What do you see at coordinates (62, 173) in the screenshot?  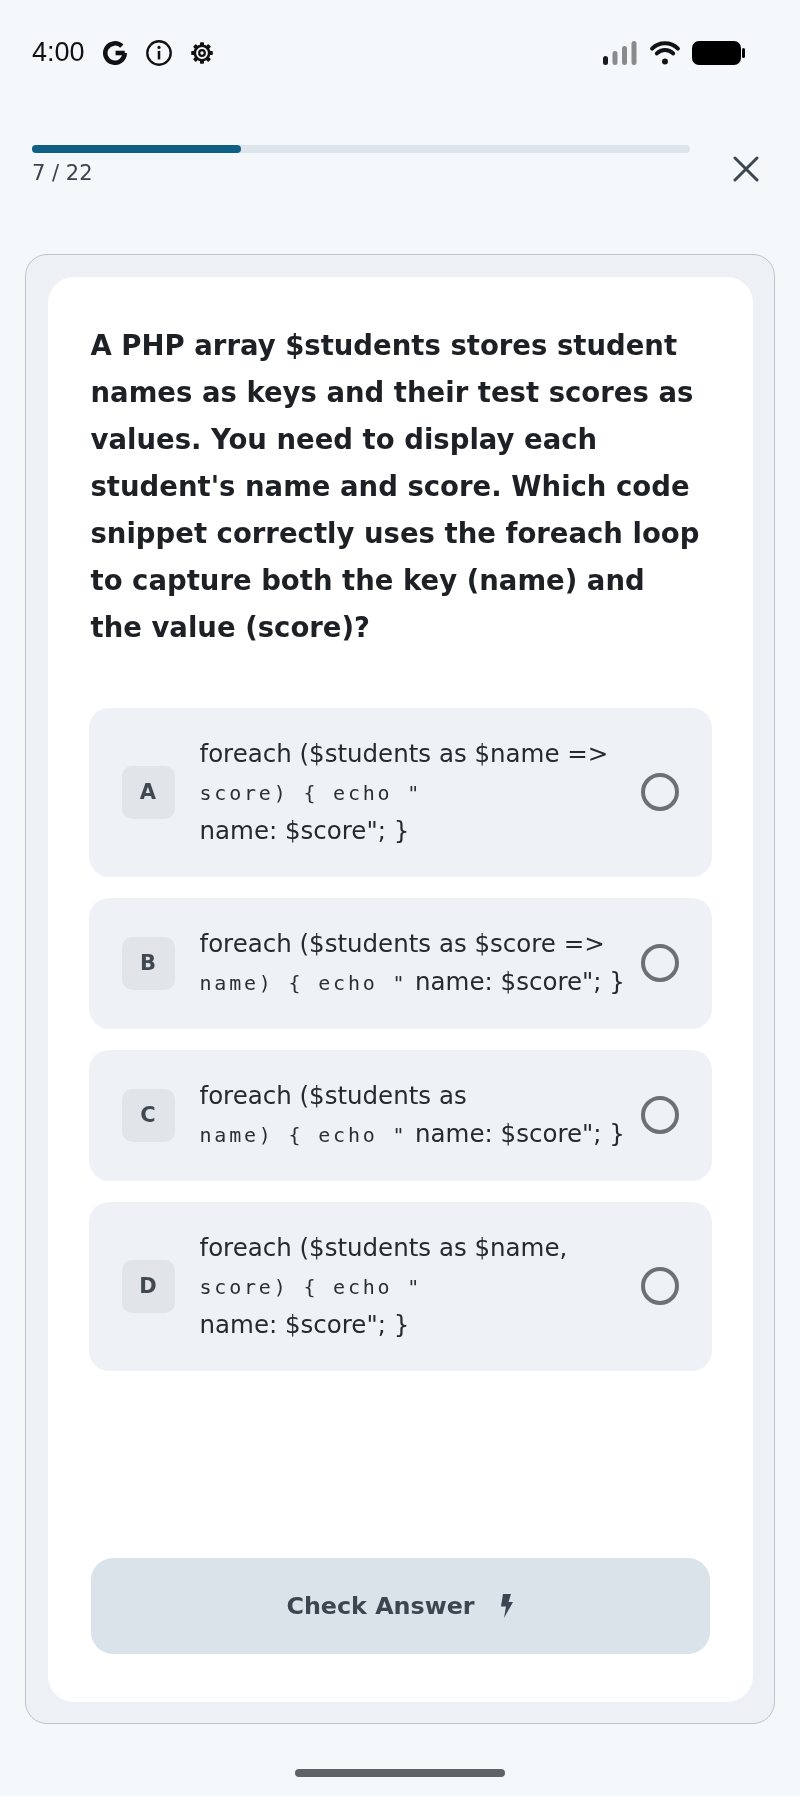 I see `progress-label: 7 / 22` at bounding box center [62, 173].